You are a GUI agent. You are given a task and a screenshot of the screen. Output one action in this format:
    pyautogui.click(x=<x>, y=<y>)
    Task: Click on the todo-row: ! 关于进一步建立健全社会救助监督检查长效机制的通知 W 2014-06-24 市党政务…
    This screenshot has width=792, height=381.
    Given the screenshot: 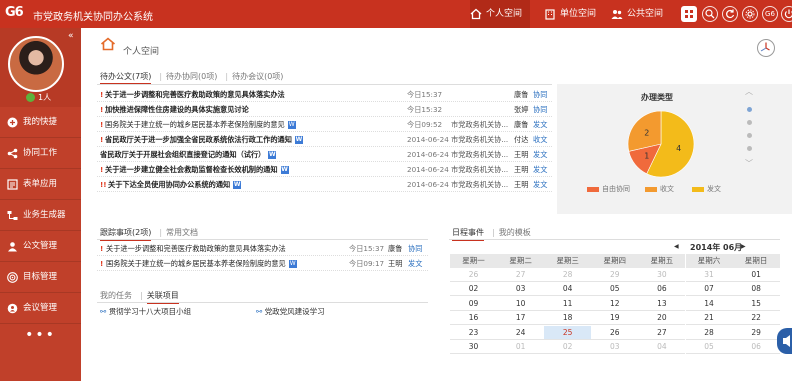 What is the action you would take?
    pyautogui.click(x=326, y=169)
    